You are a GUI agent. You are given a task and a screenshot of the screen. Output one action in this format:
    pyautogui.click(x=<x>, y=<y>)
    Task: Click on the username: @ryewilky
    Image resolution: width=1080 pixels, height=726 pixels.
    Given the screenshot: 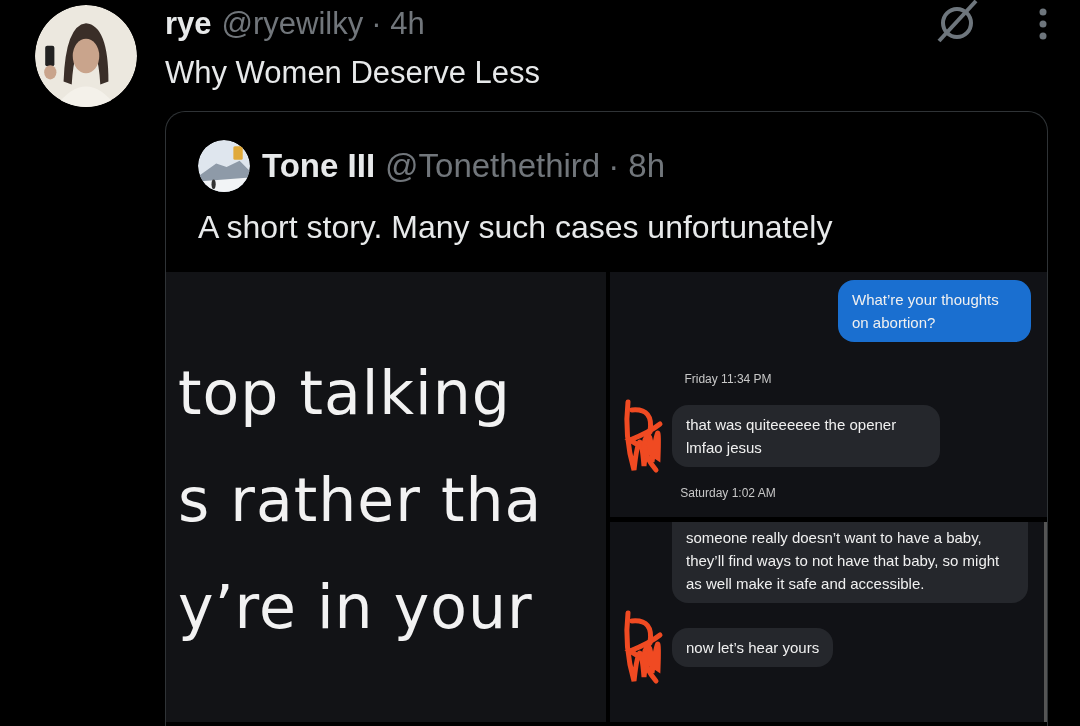 What is the action you would take?
    pyautogui.click(x=292, y=24)
    